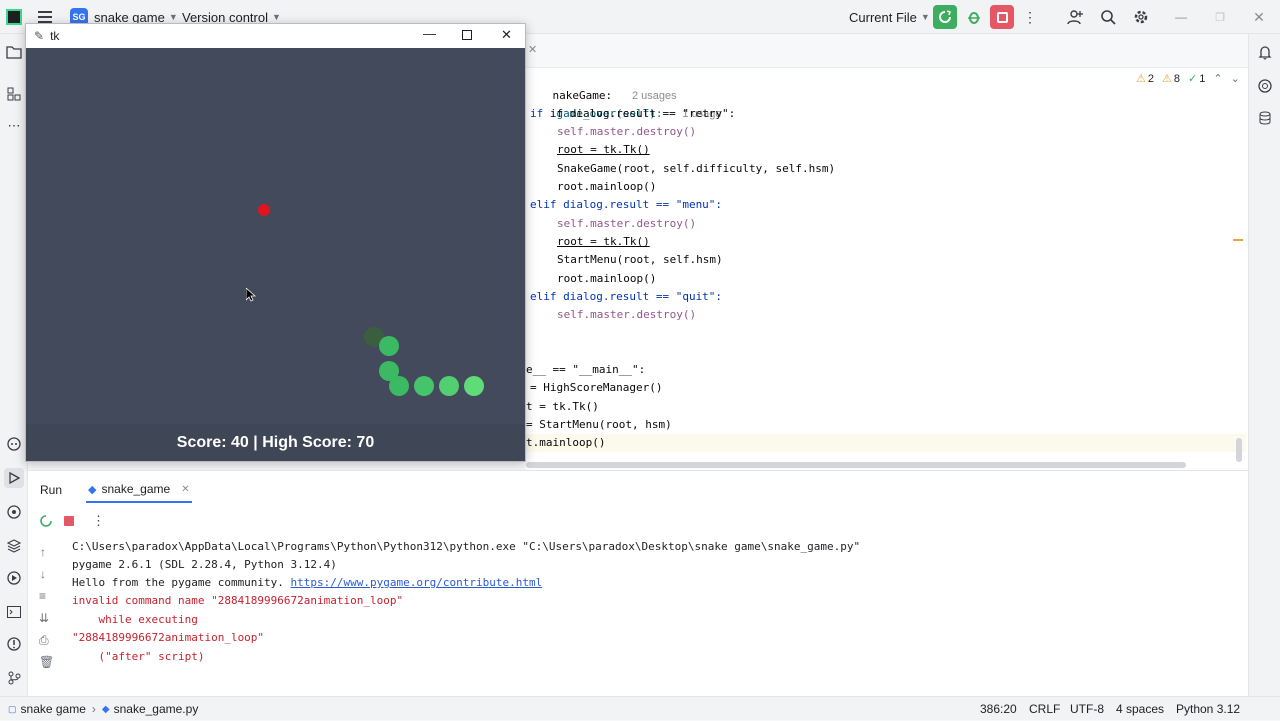  Describe the element at coordinates (1140, 709) in the screenshot. I see `indent-setting: 4 spaces` at that location.